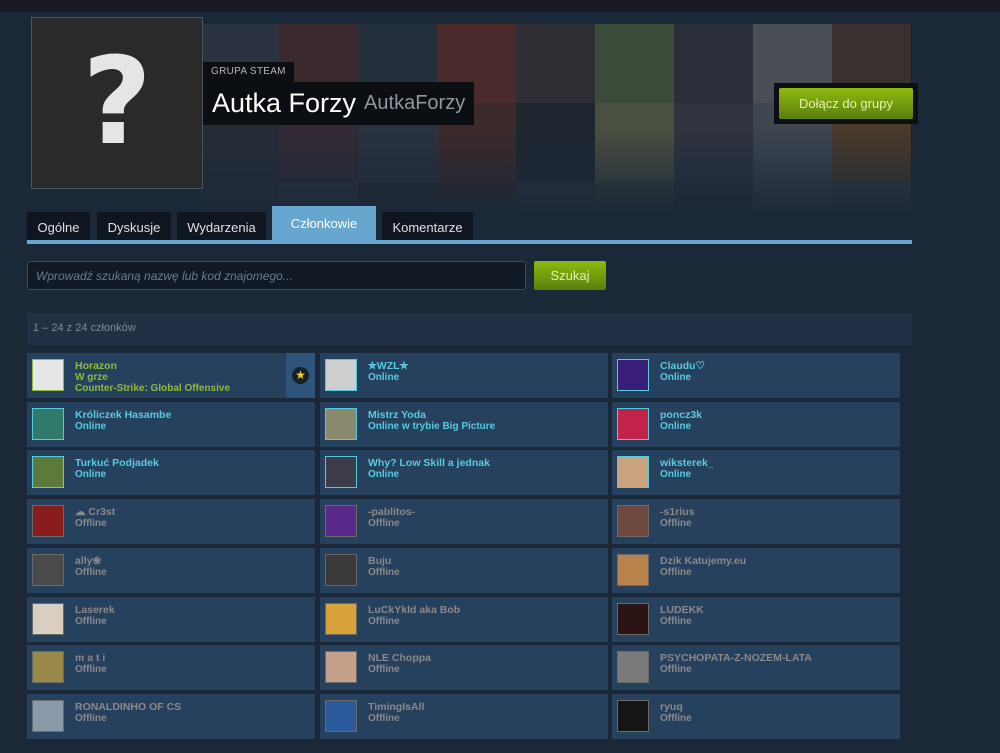 This screenshot has height=753, width=1000. Describe the element at coordinates (464, 716) in the screenshot. I see `member-card: TimingIsAll Offline` at that location.